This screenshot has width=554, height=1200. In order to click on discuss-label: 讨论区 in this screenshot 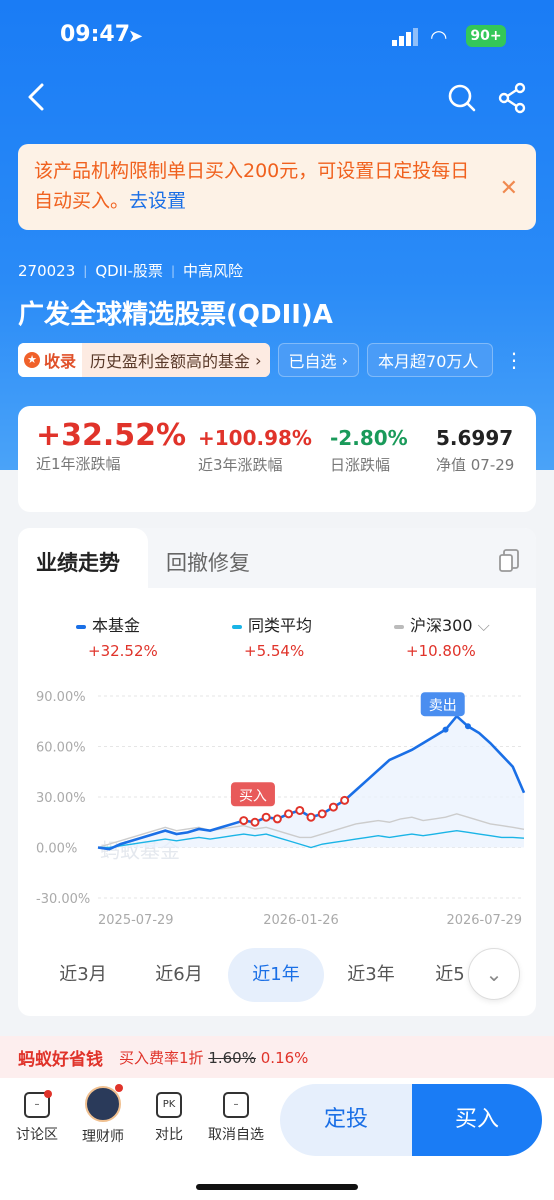, I will do `click(37, 1135)`.